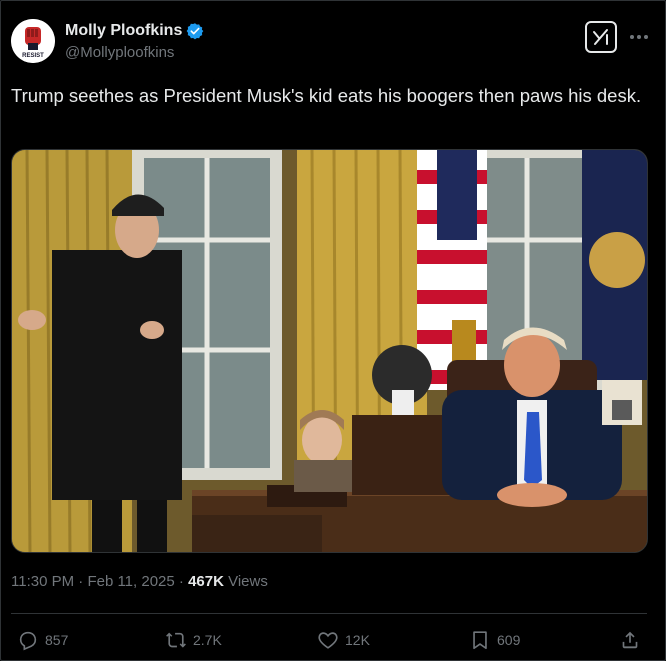 Image resolution: width=666 pixels, height=661 pixels. What do you see at coordinates (42, 640) in the screenshot?
I see `reply-button: 857` at bounding box center [42, 640].